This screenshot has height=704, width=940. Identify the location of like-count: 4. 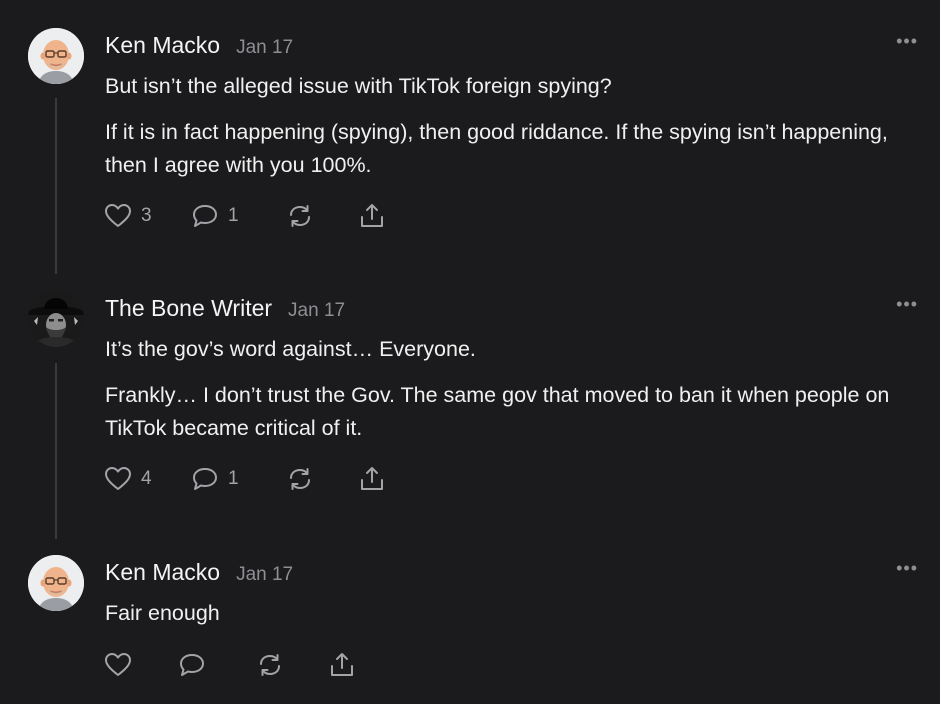
(146, 478).